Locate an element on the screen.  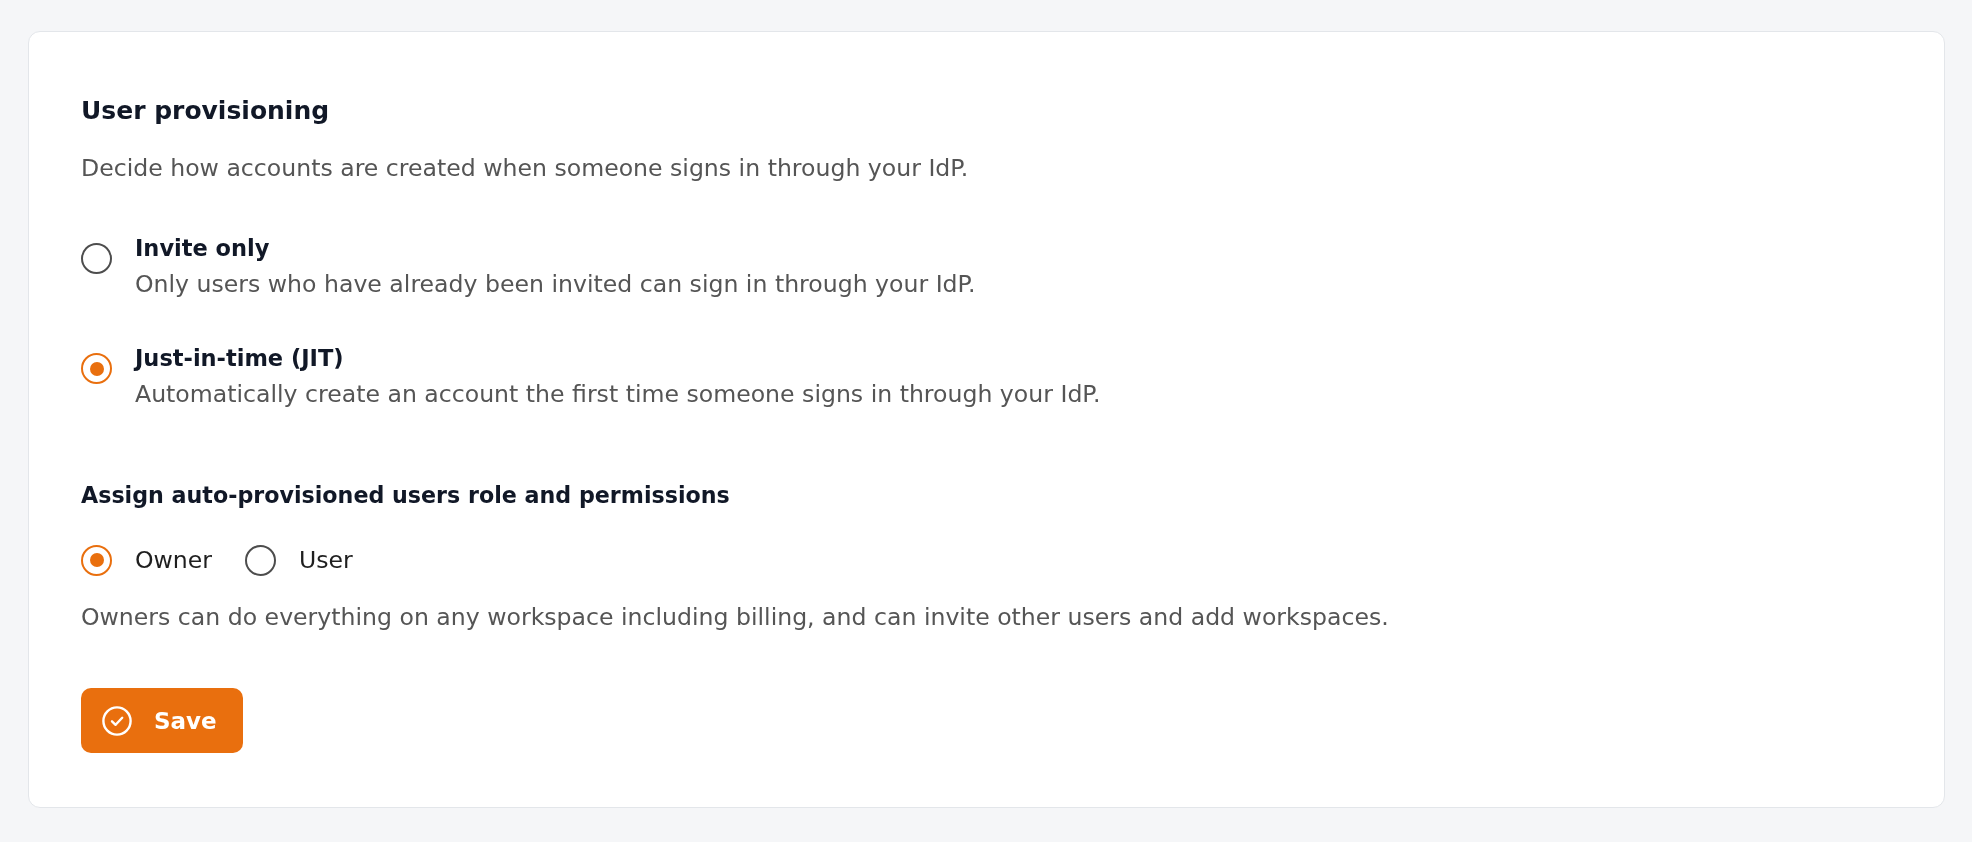
role-heading: Assign auto-provisioned users role and permissions is located at coordinates (405, 495).